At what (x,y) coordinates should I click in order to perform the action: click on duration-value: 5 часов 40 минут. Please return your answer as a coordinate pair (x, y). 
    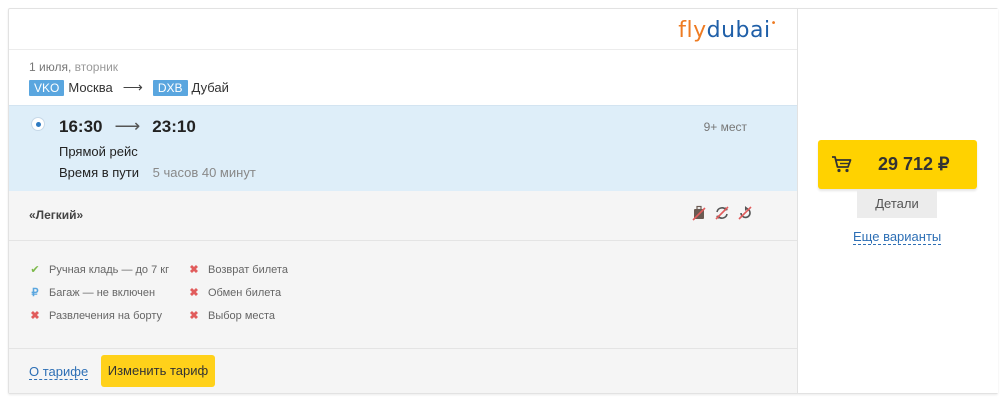
    Looking at the image, I should click on (204, 172).